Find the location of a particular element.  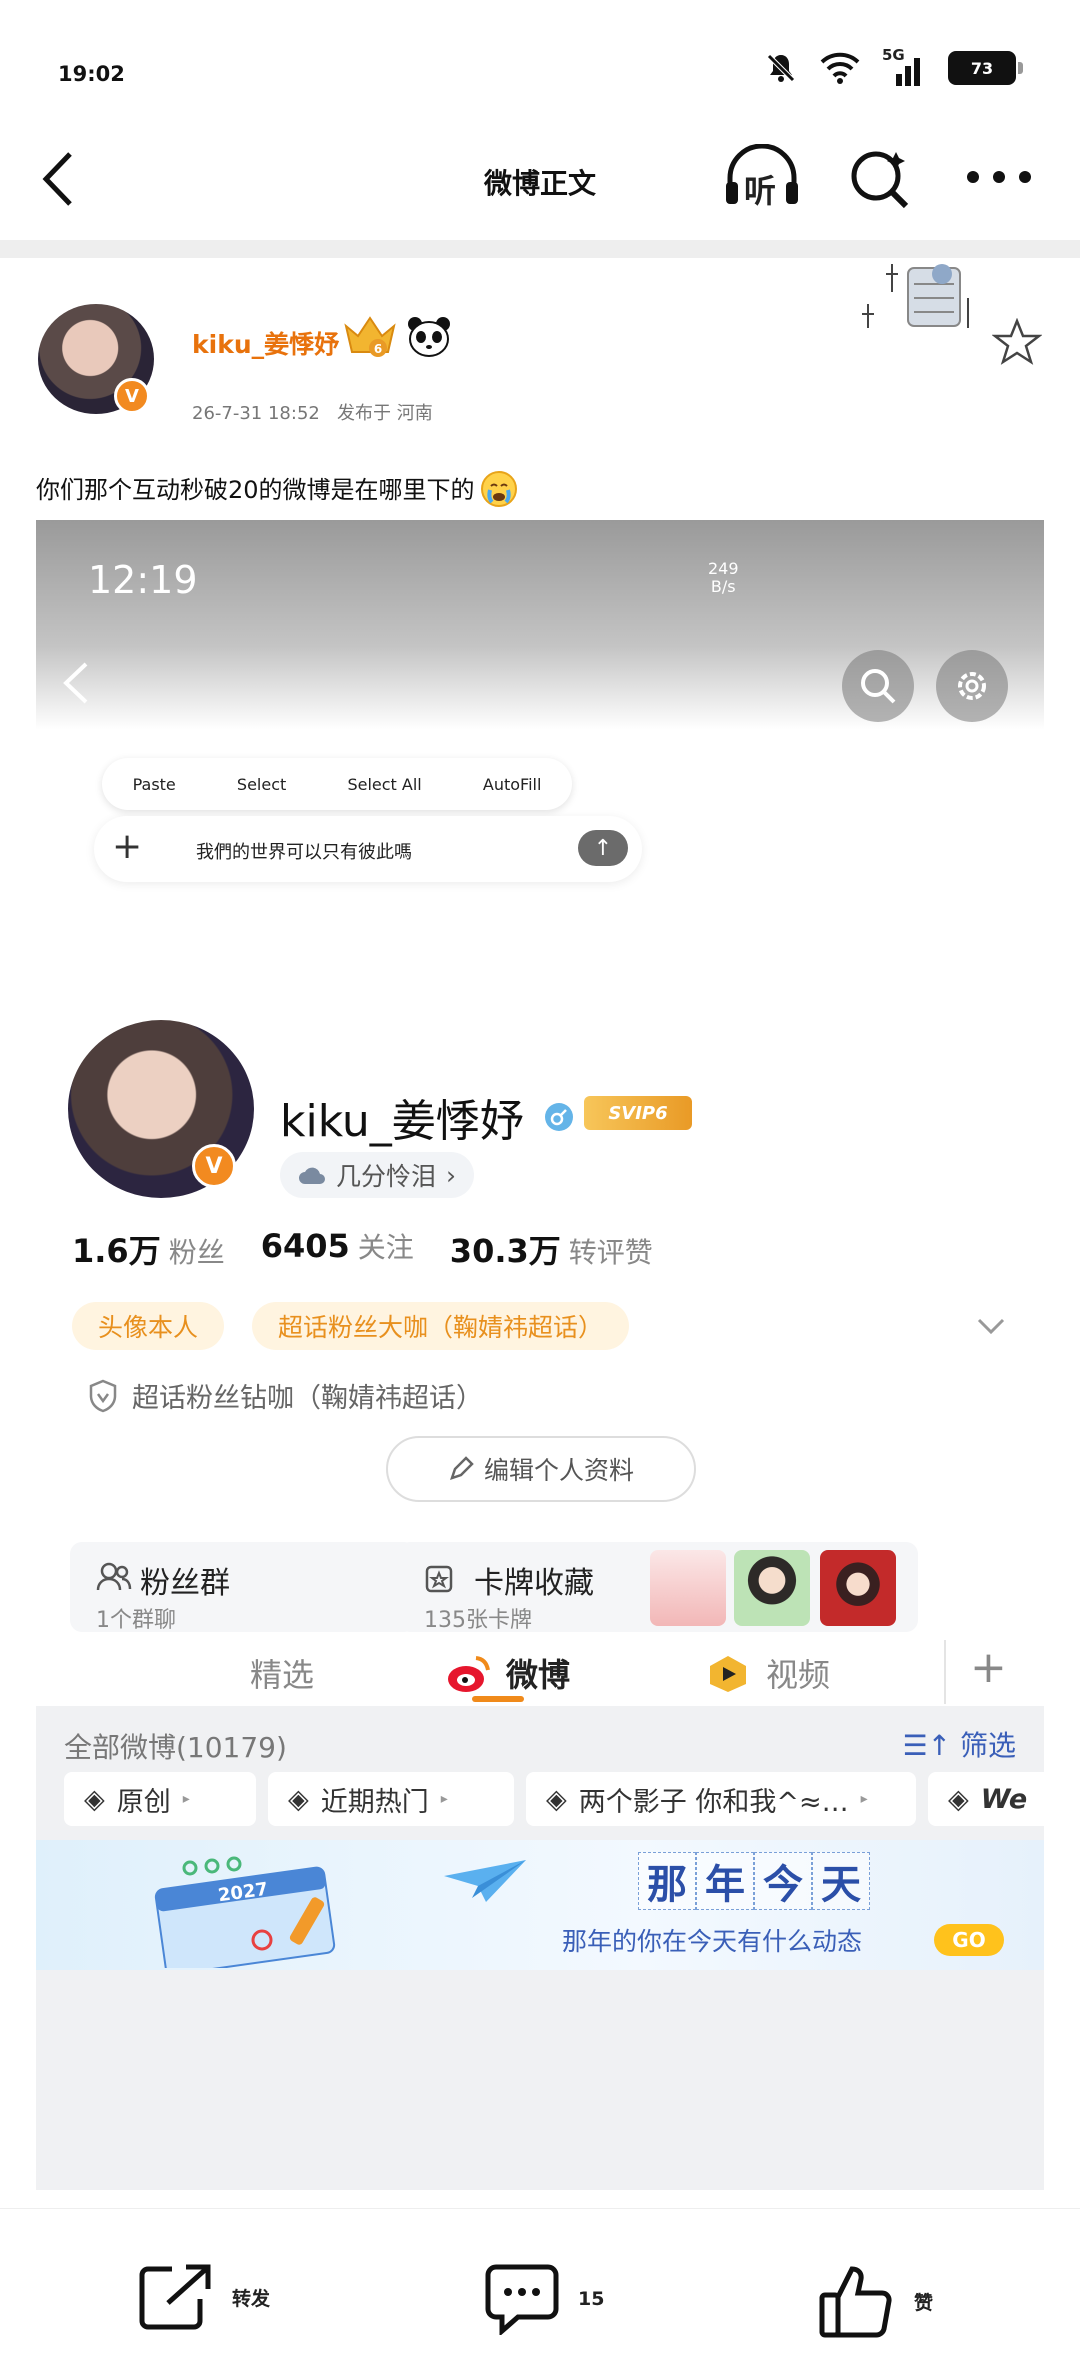

wifi-icon is located at coordinates (840, 68).